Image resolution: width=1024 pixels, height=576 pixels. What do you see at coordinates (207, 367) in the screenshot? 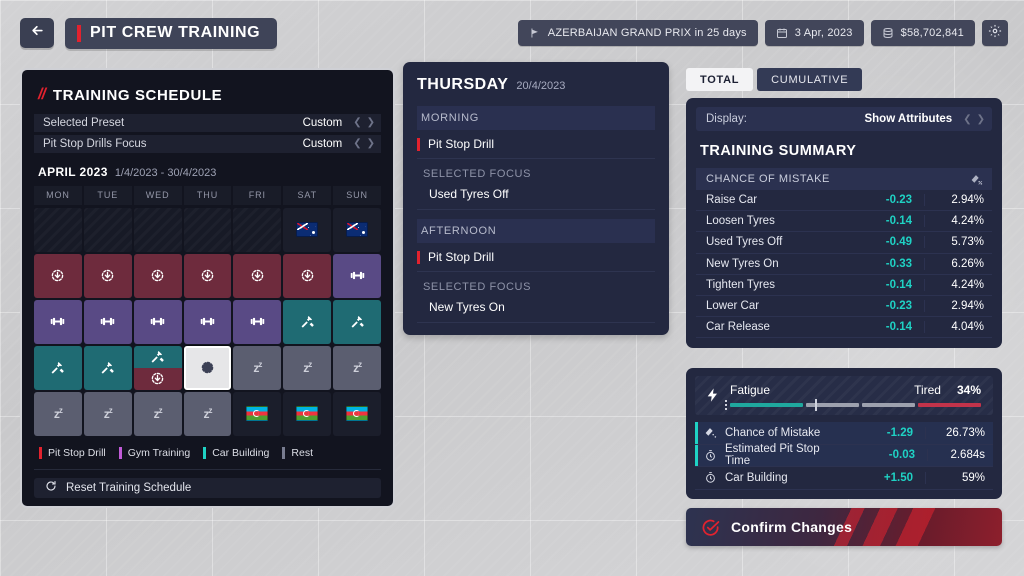
I see `calendar-cell-pit-selected` at bounding box center [207, 367].